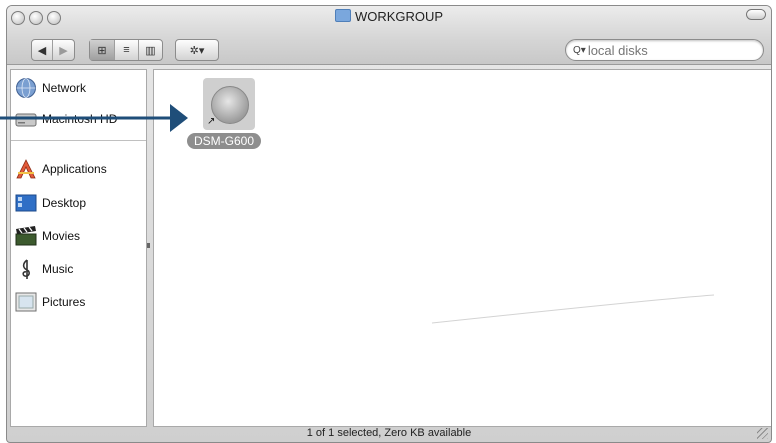 This screenshot has width=776, height=443. Describe the element at coordinates (61, 236) in the screenshot. I see `sidebar-item-label: Movies` at that location.